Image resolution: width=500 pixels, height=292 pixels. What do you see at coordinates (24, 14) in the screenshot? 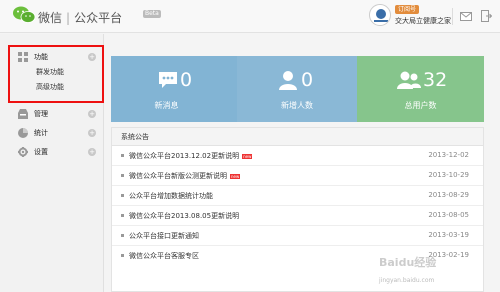
I see `wechat-logo-icon` at bounding box center [24, 14].